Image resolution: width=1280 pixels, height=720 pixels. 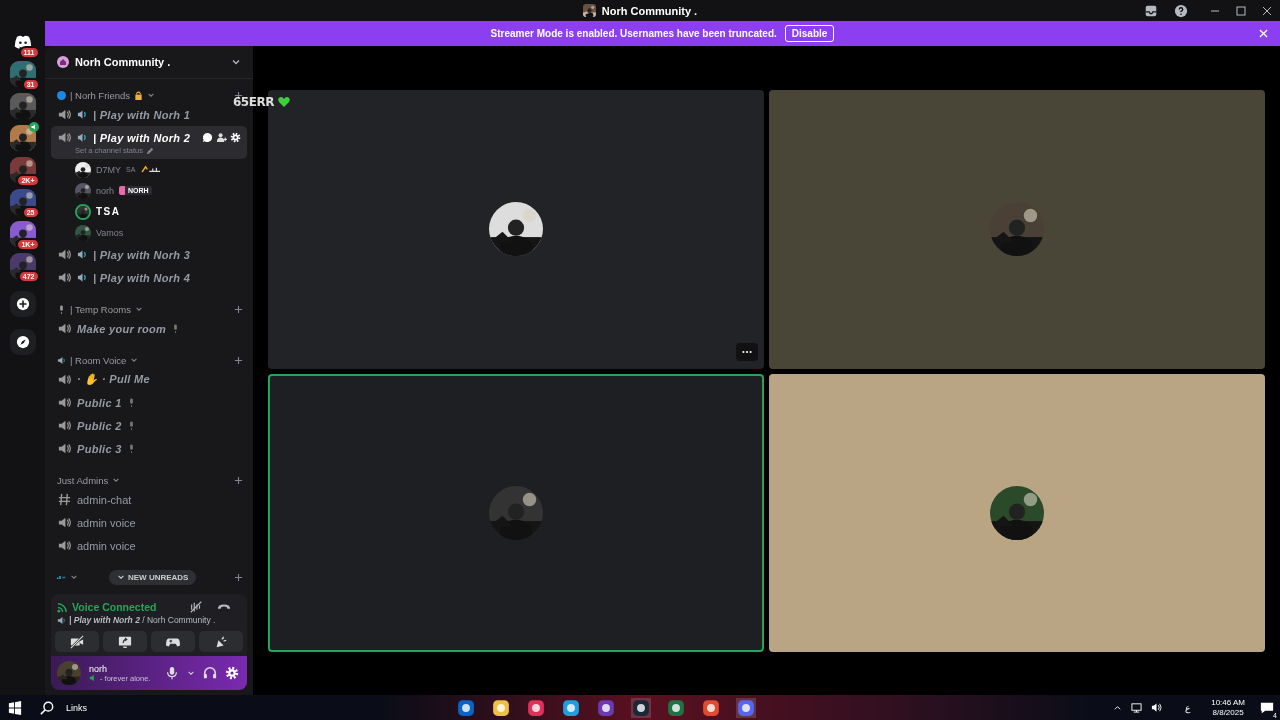 I want to click on voice-member: Vamos, so click(x=149, y=232).